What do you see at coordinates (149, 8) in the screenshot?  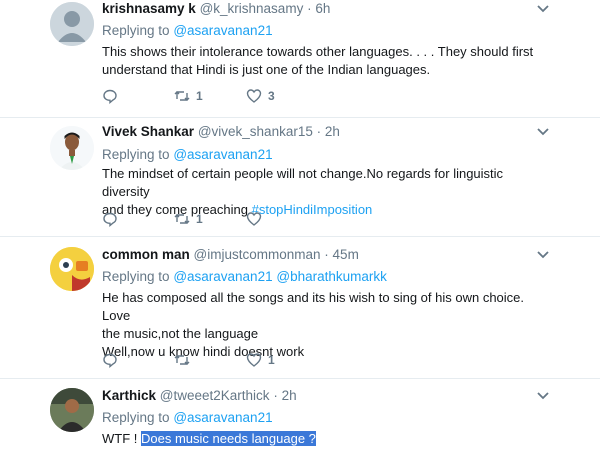 I see `display-name: krishnasamy k` at bounding box center [149, 8].